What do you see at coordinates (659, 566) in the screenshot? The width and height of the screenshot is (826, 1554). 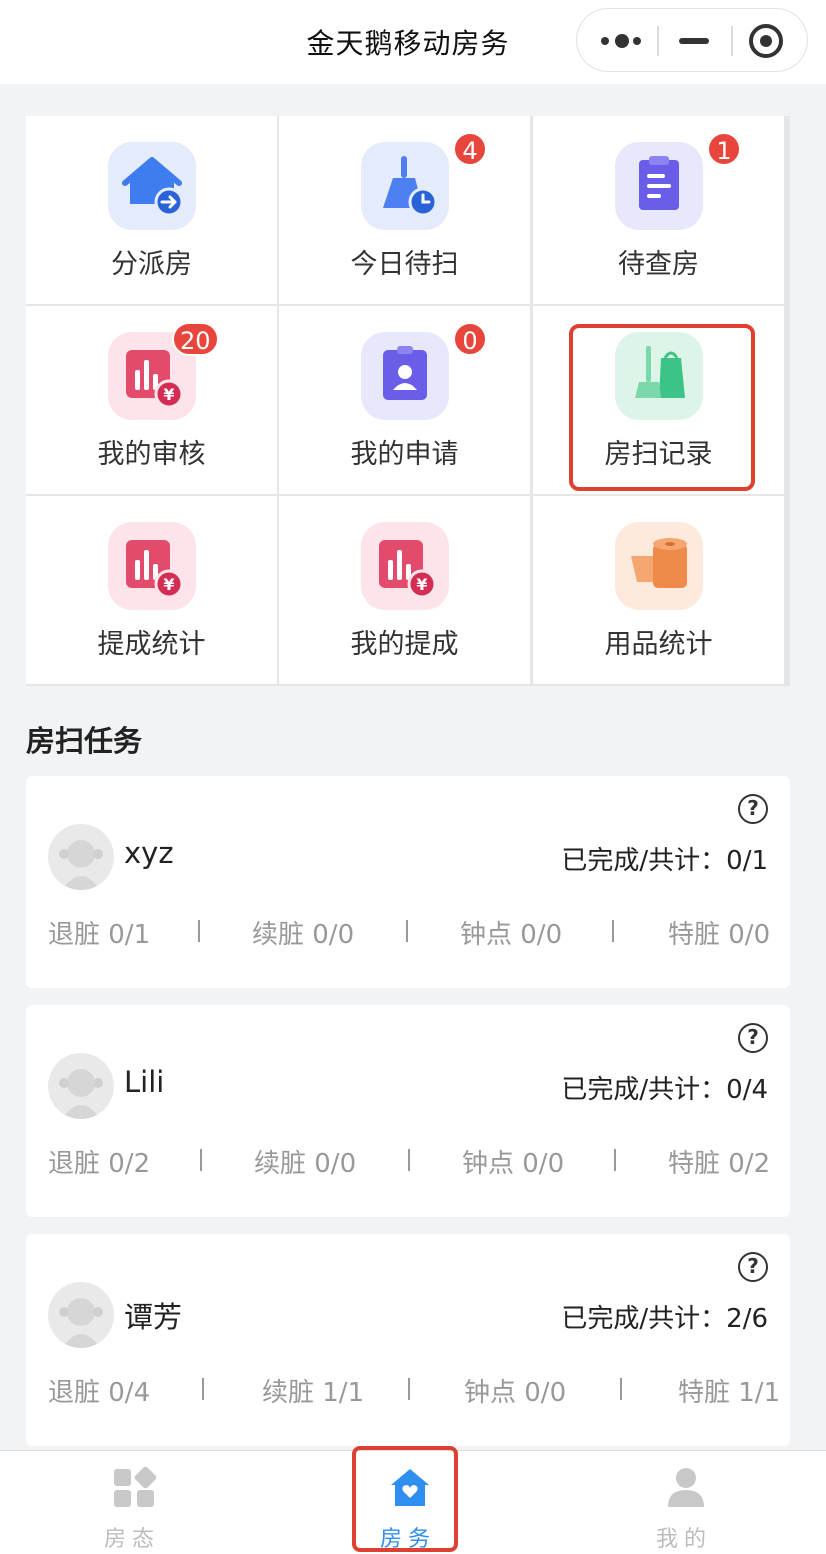 I see `tissue-roll-icon` at bounding box center [659, 566].